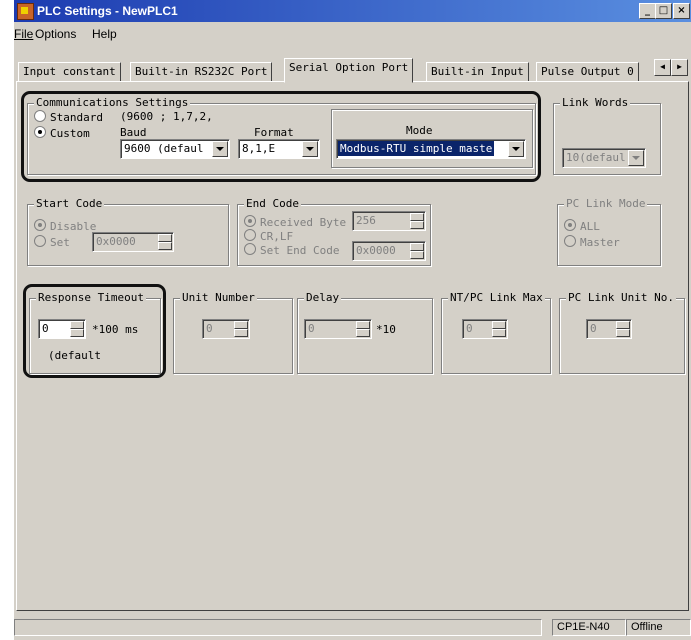 This screenshot has width=691, height=640. What do you see at coordinates (55, 34) in the screenshot?
I see `menu-options: Options` at bounding box center [55, 34].